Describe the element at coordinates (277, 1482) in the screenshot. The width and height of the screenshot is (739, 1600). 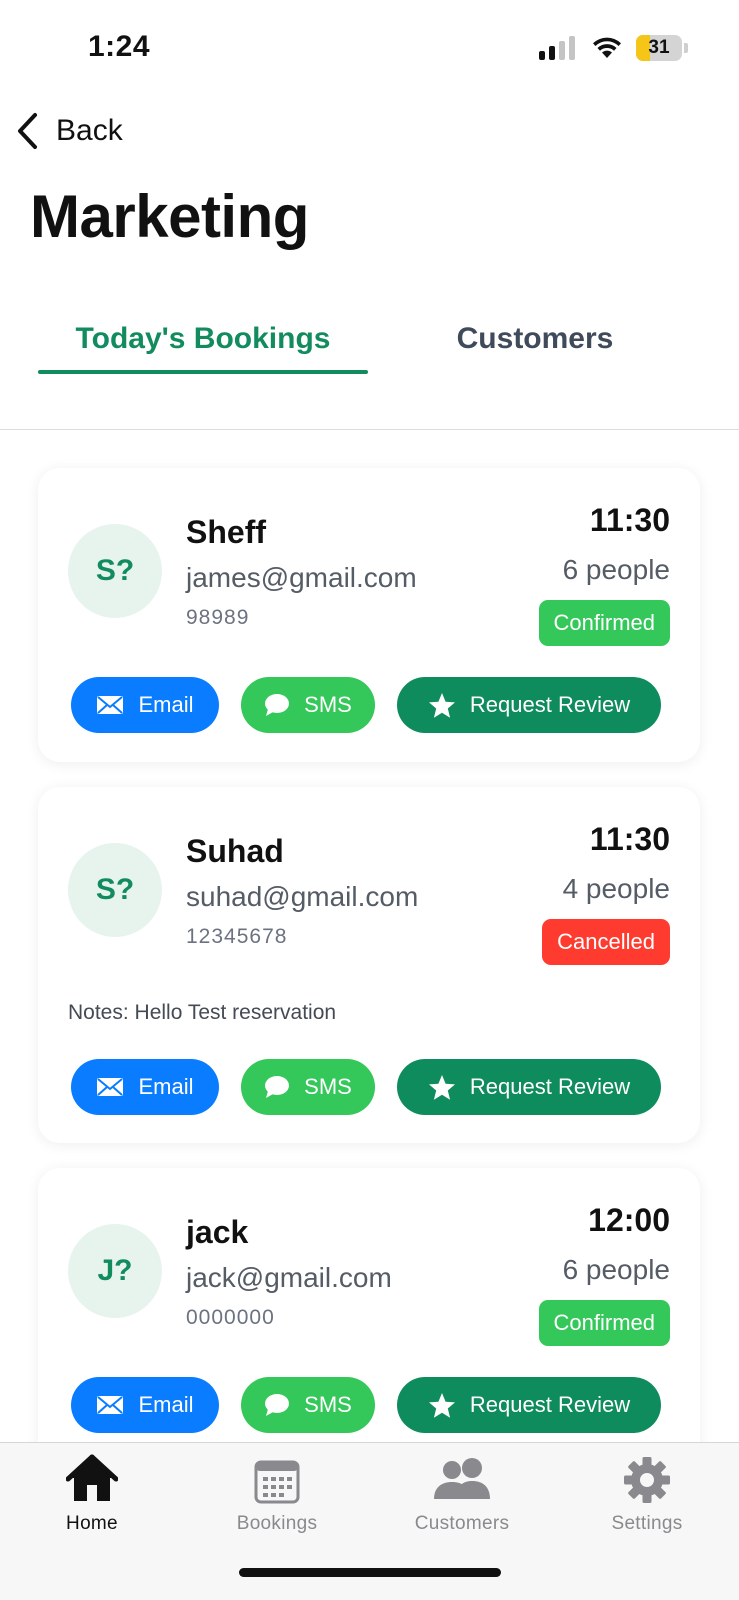
I see `calendar-icon` at that location.